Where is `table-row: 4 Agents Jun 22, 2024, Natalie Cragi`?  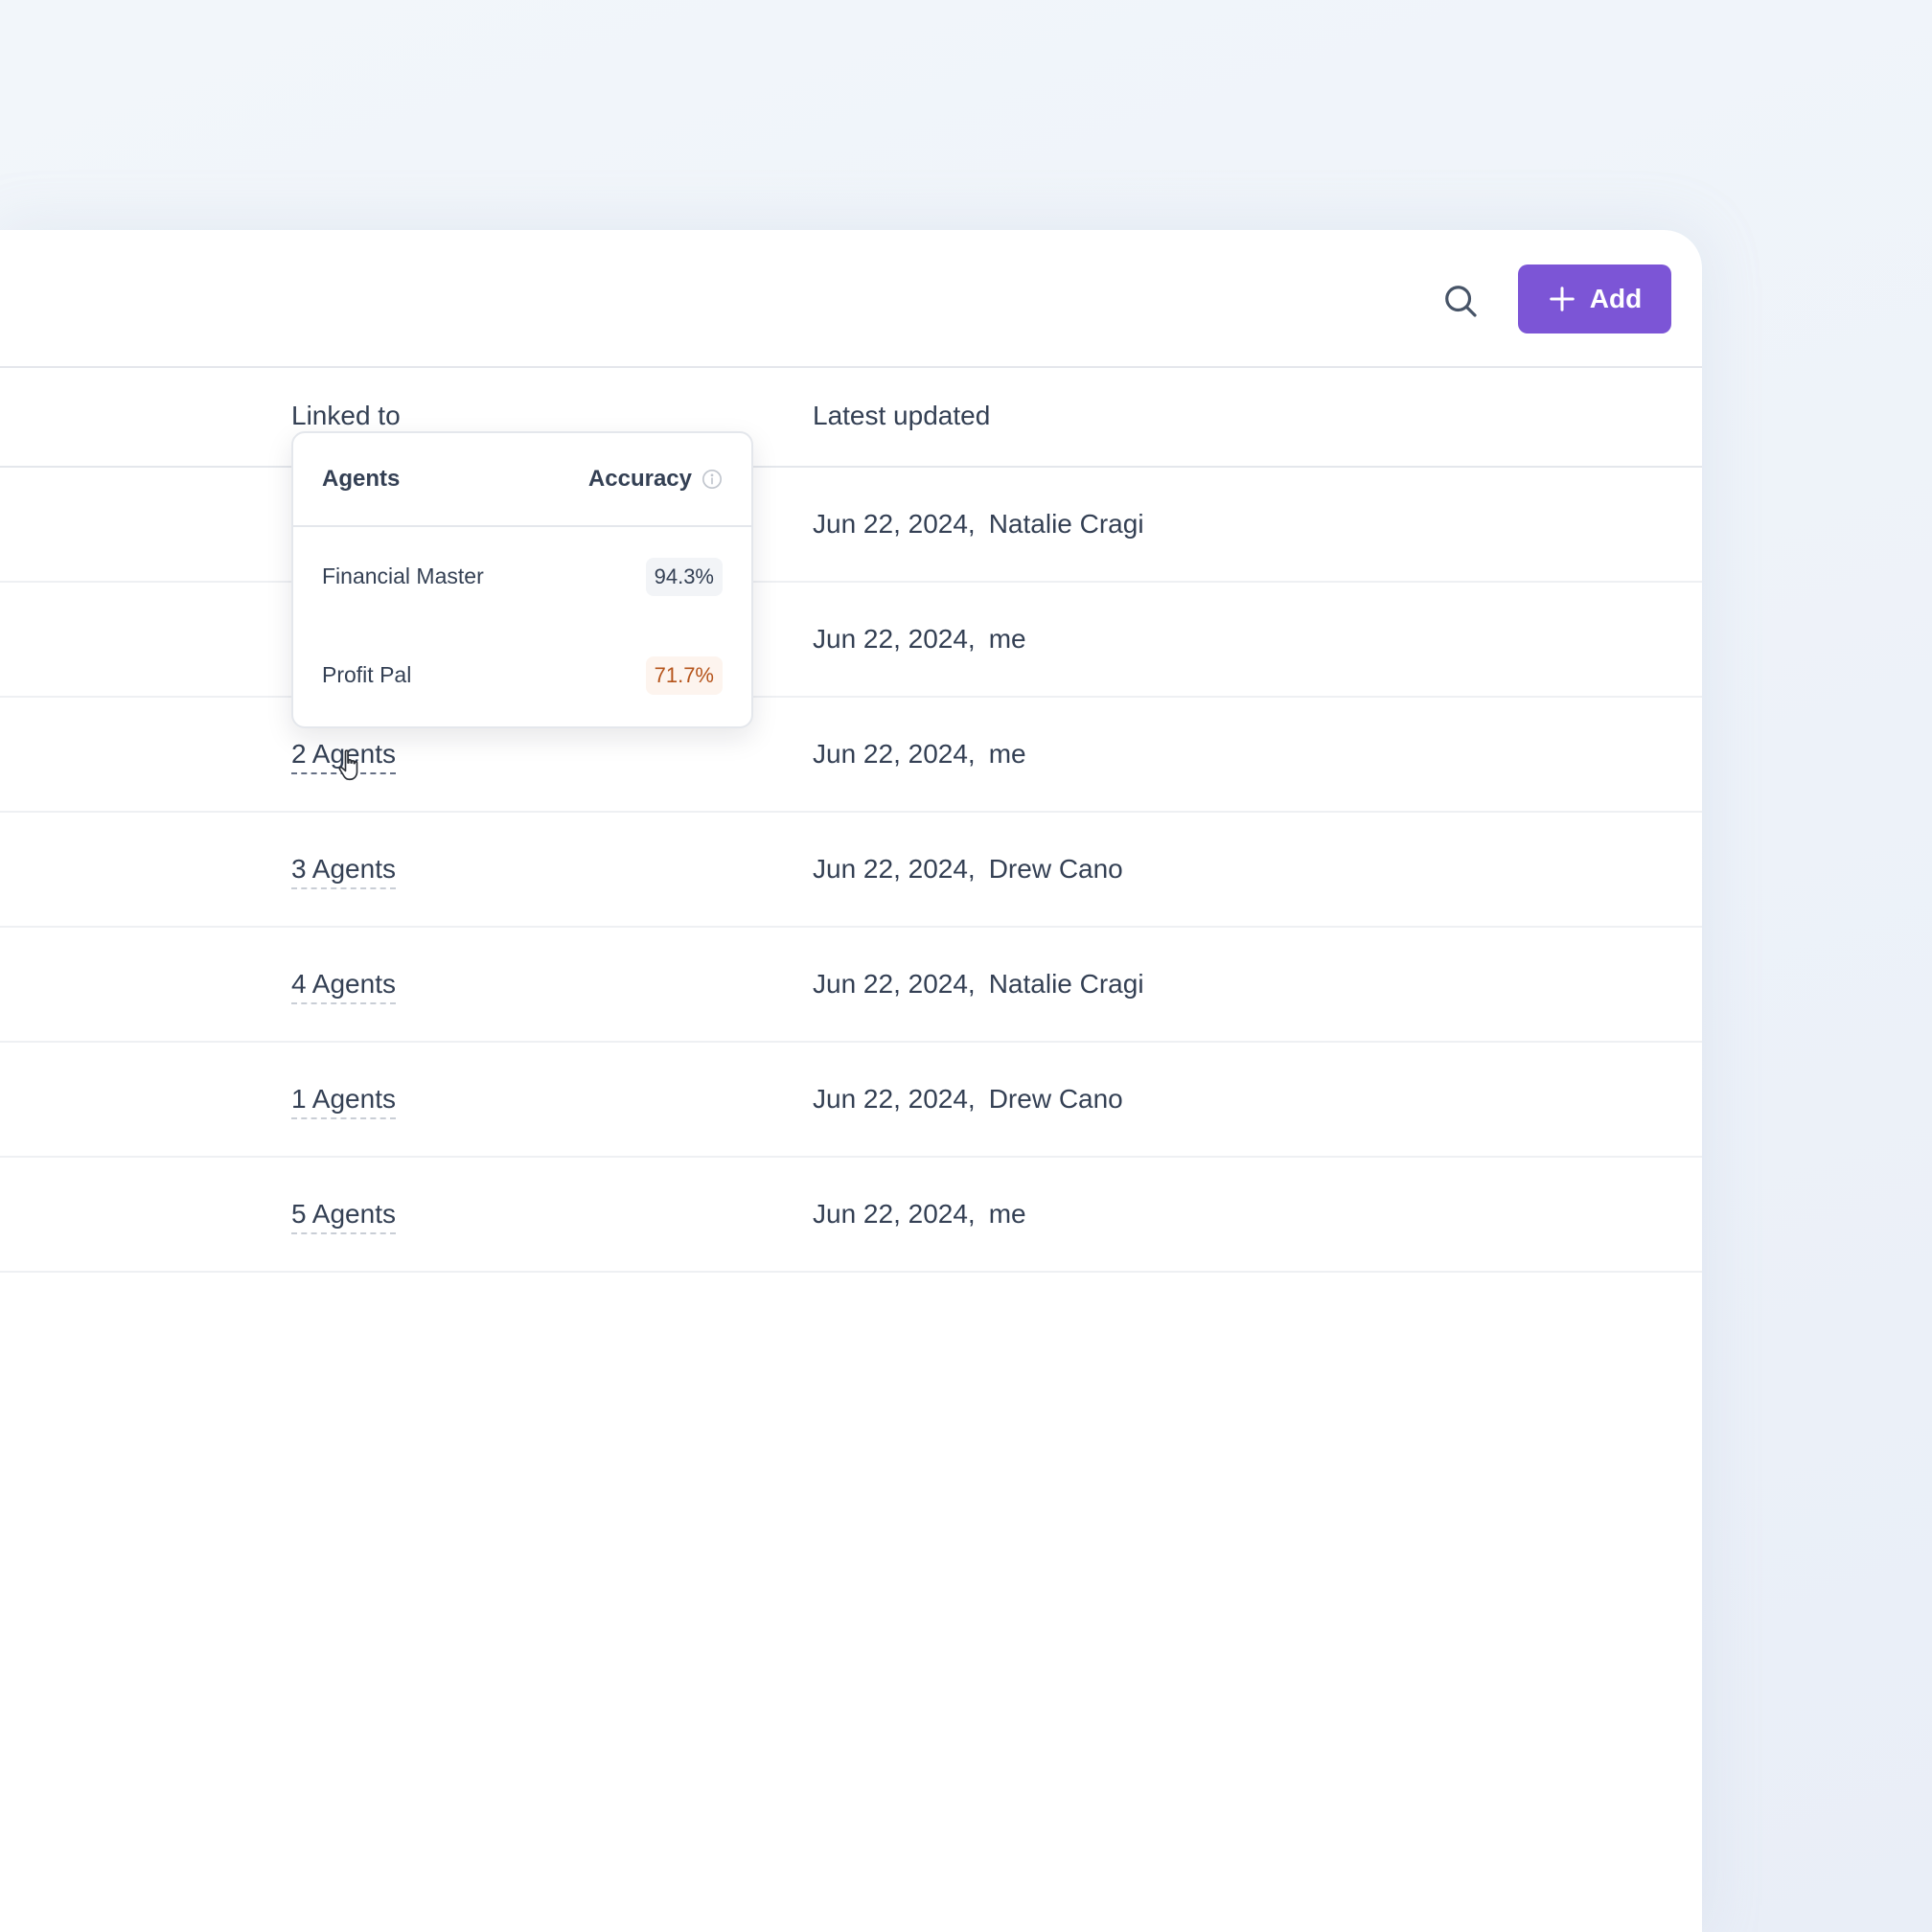
table-row: 4 Agents Jun 22, 2024, Natalie Cragi is located at coordinates (851, 985).